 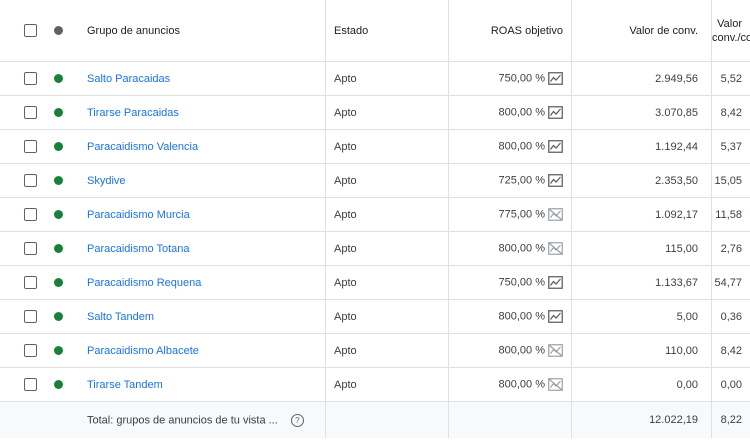 I want to click on ad-group-link: Paracaidismo Murcia, so click(x=138, y=215).